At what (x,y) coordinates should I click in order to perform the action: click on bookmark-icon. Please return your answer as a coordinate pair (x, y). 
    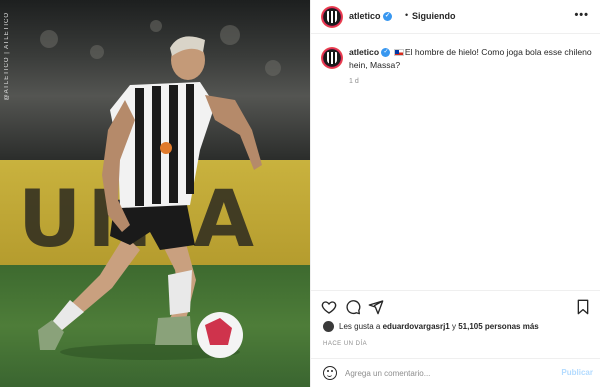
    Looking at the image, I should click on (583, 307).